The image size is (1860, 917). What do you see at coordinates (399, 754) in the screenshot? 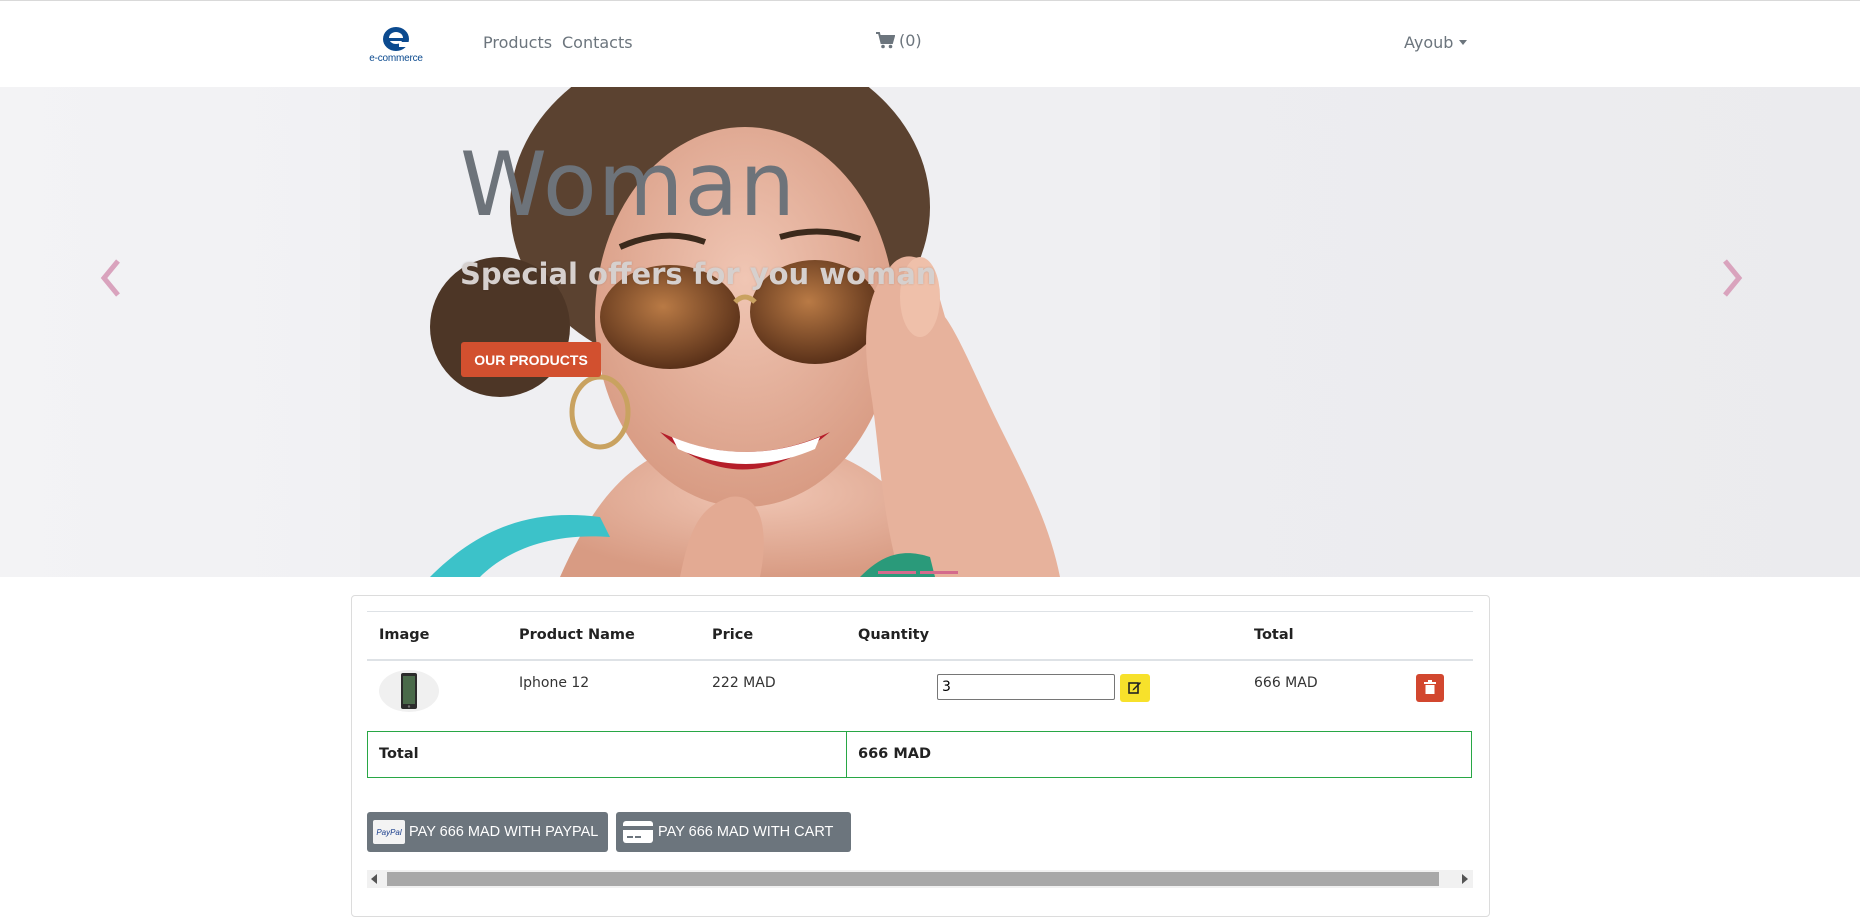
I see `total-label: Total` at bounding box center [399, 754].